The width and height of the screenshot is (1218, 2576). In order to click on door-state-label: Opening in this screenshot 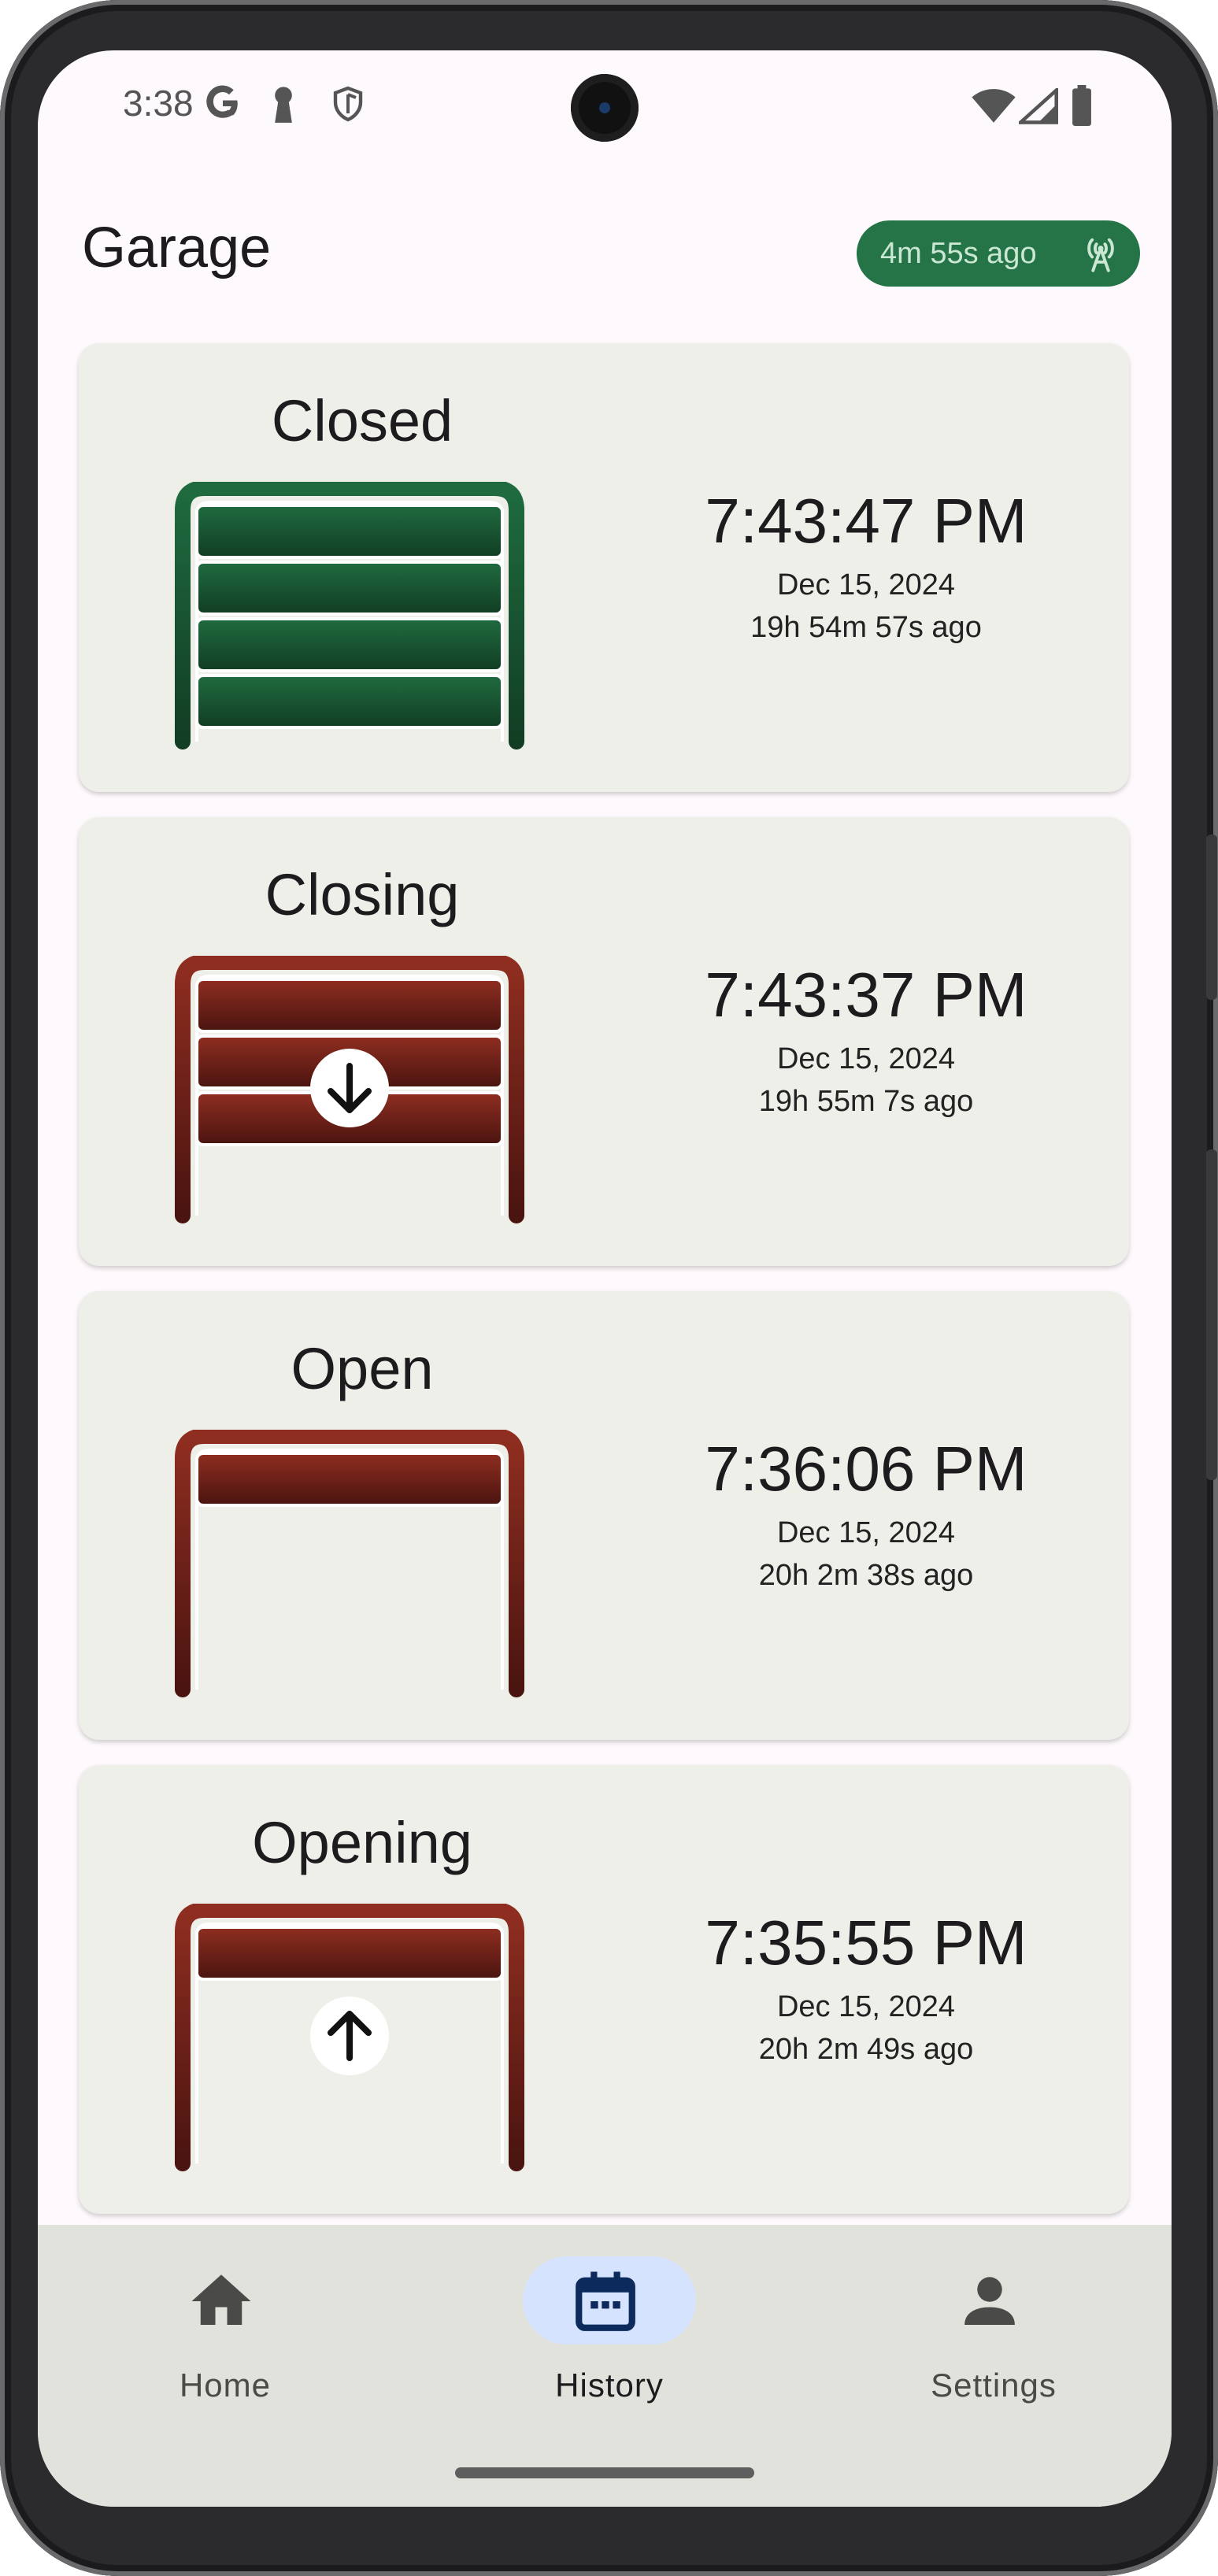, I will do `click(362, 1842)`.